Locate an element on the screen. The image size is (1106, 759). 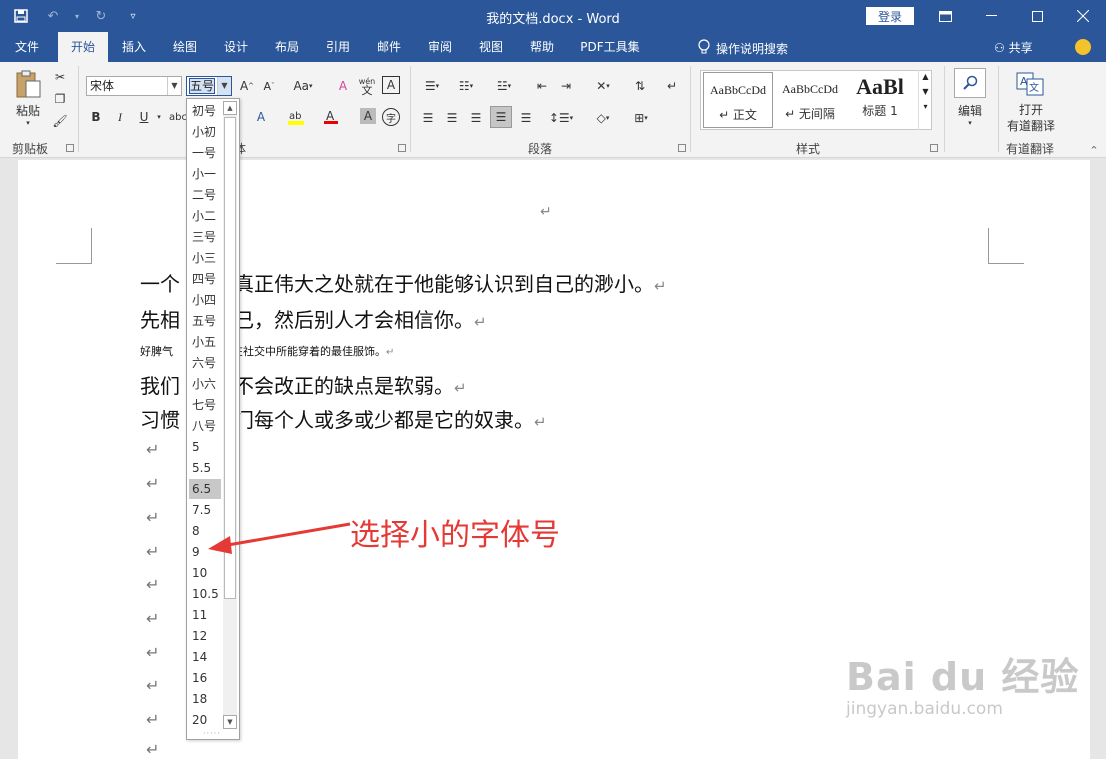
font-size-option: 10 is located at coordinates (205, 573).